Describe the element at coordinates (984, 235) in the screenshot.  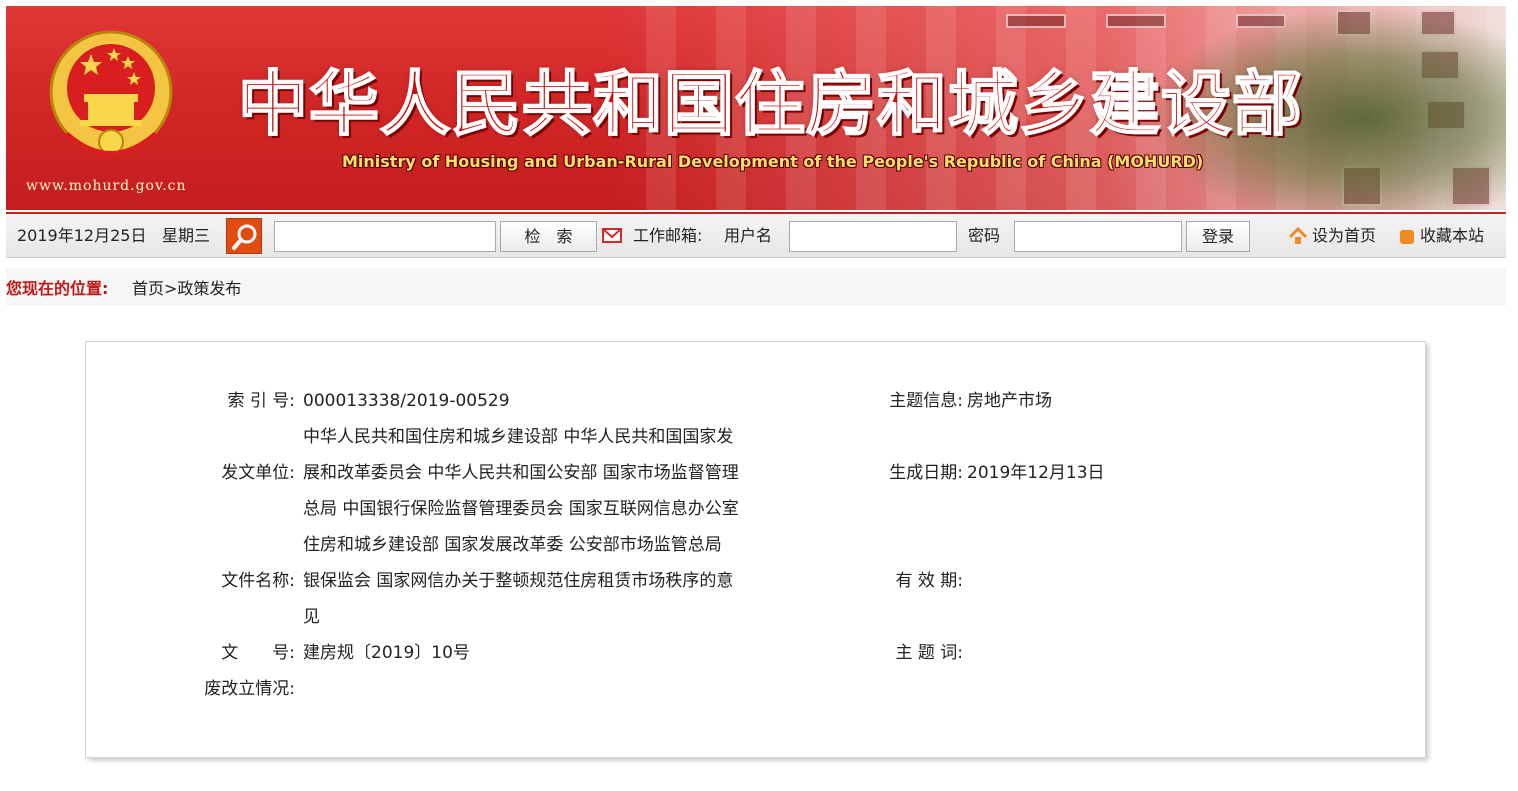
I see `password-label: 密码` at that location.